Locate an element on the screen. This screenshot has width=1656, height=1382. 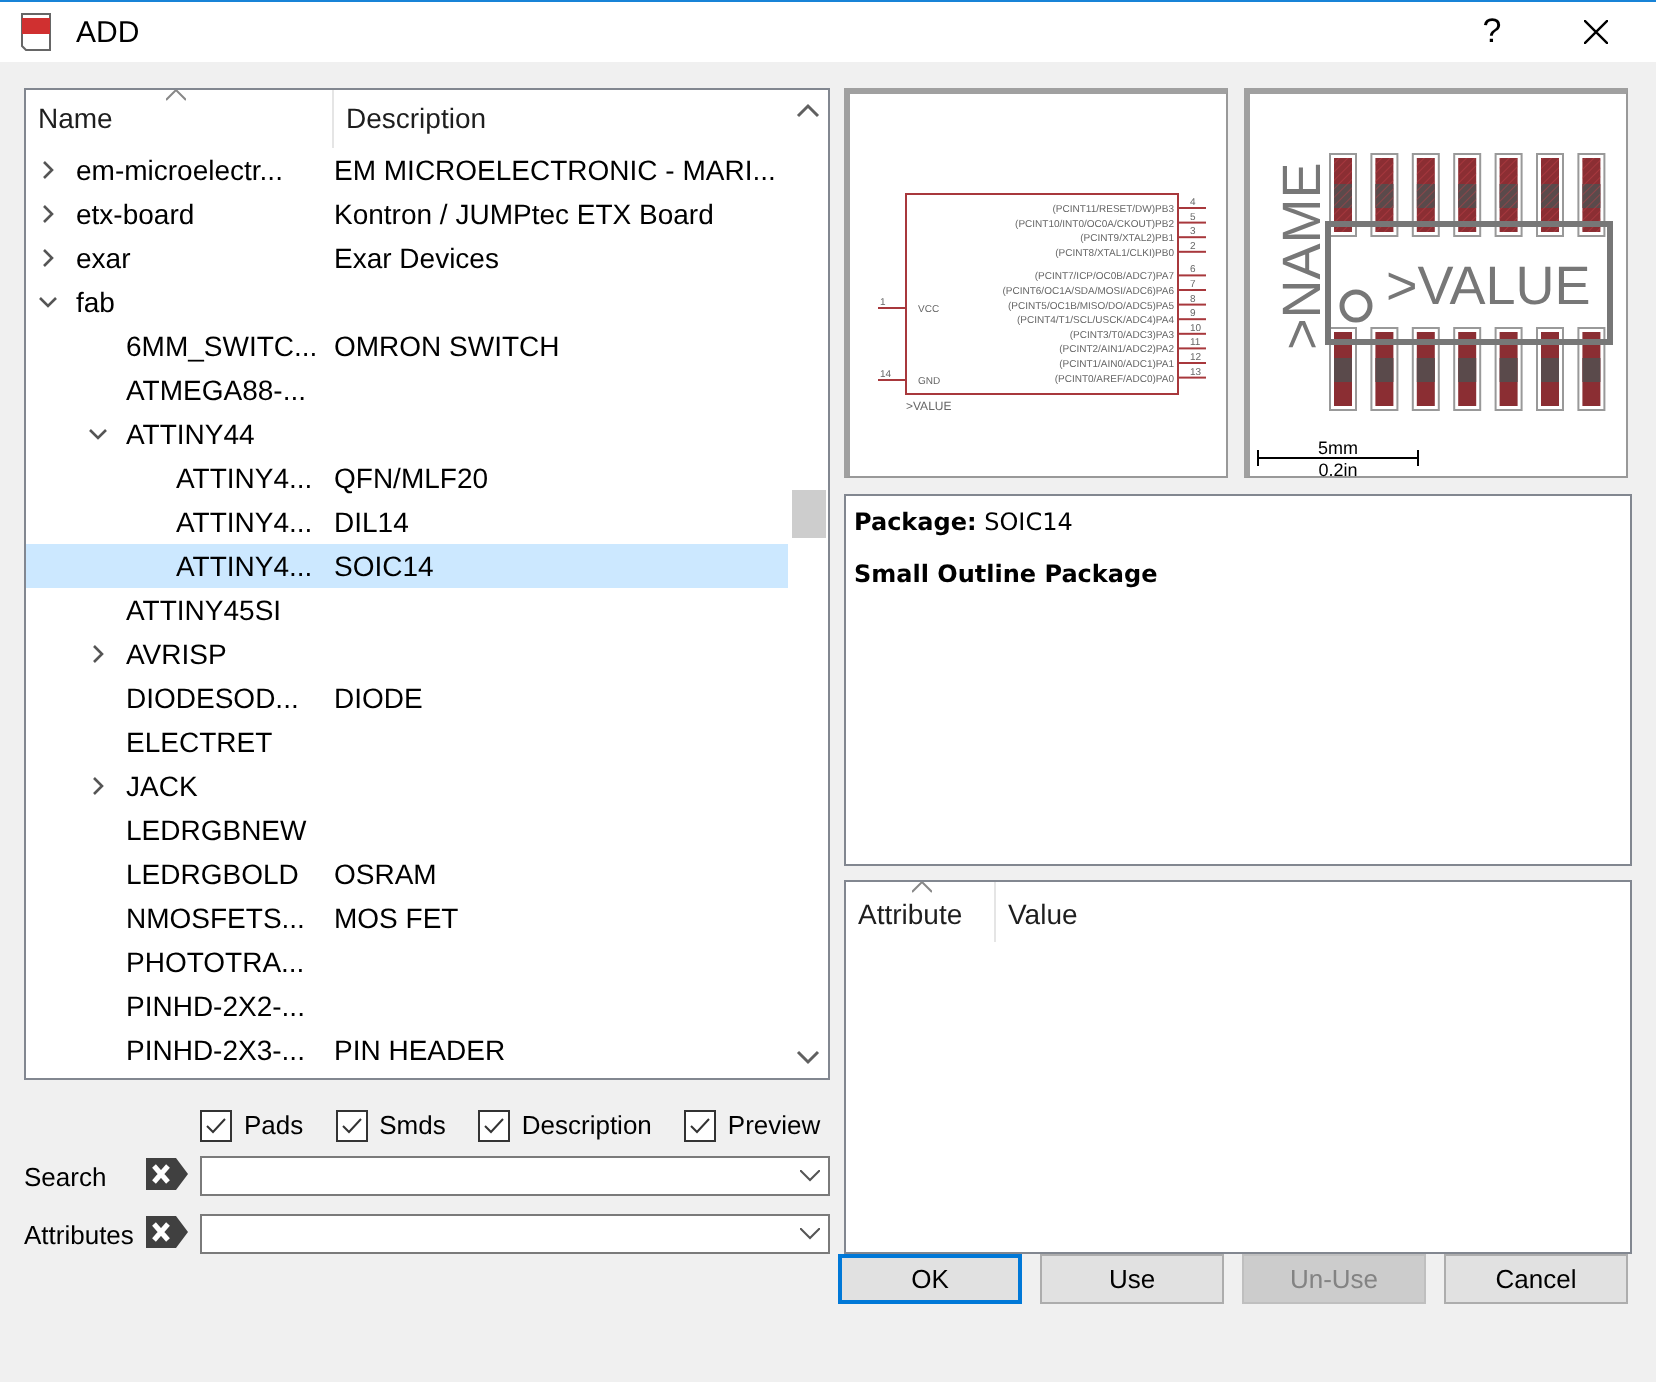
close-icon is located at coordinates (1596, 32).